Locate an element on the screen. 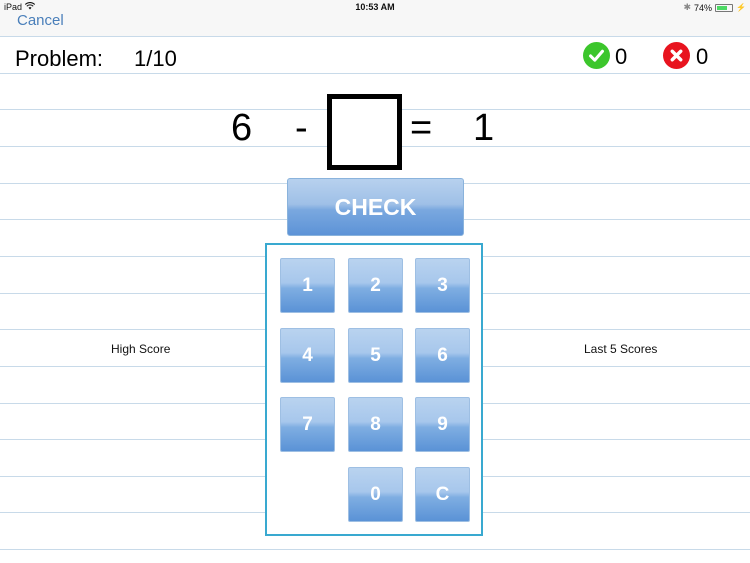 This screenshot has height=563, width=750. bluetooth-icon: ✱ is located at coordinates (687, 7).